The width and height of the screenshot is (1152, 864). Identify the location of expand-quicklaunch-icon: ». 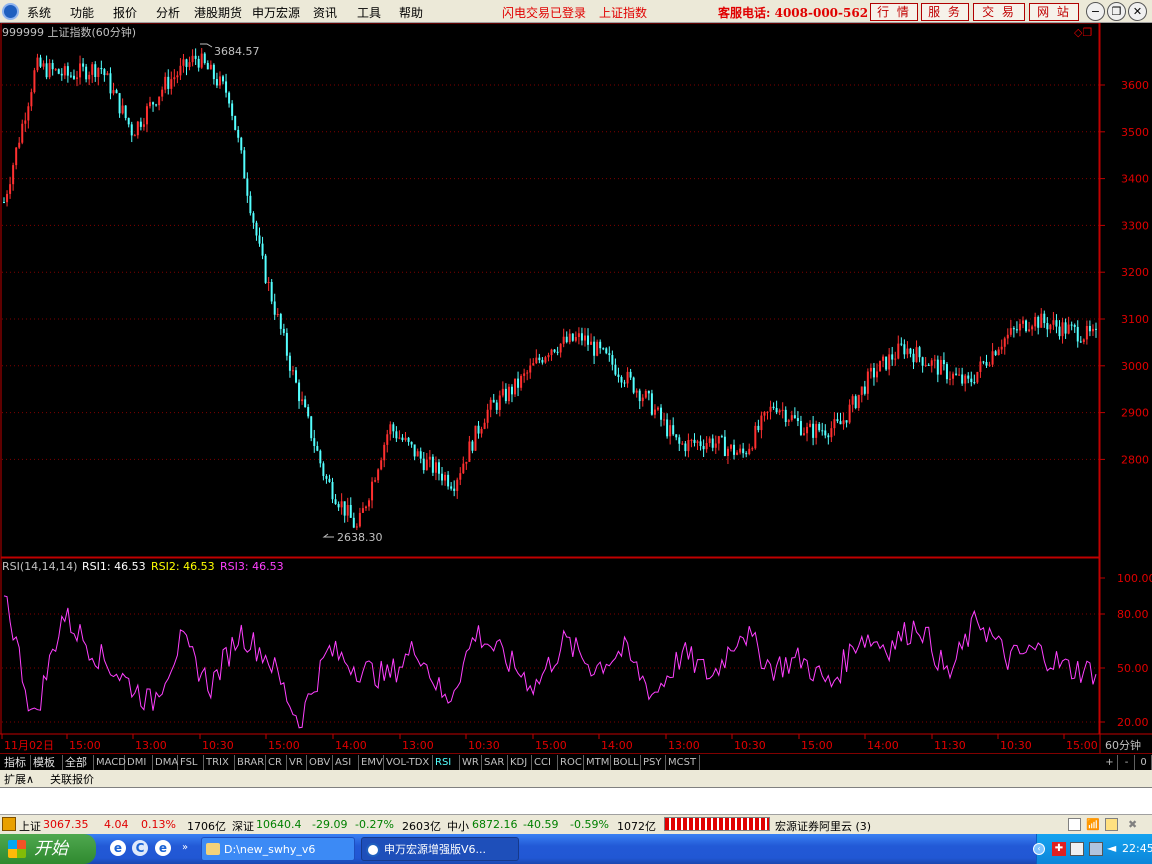
(185, 847).